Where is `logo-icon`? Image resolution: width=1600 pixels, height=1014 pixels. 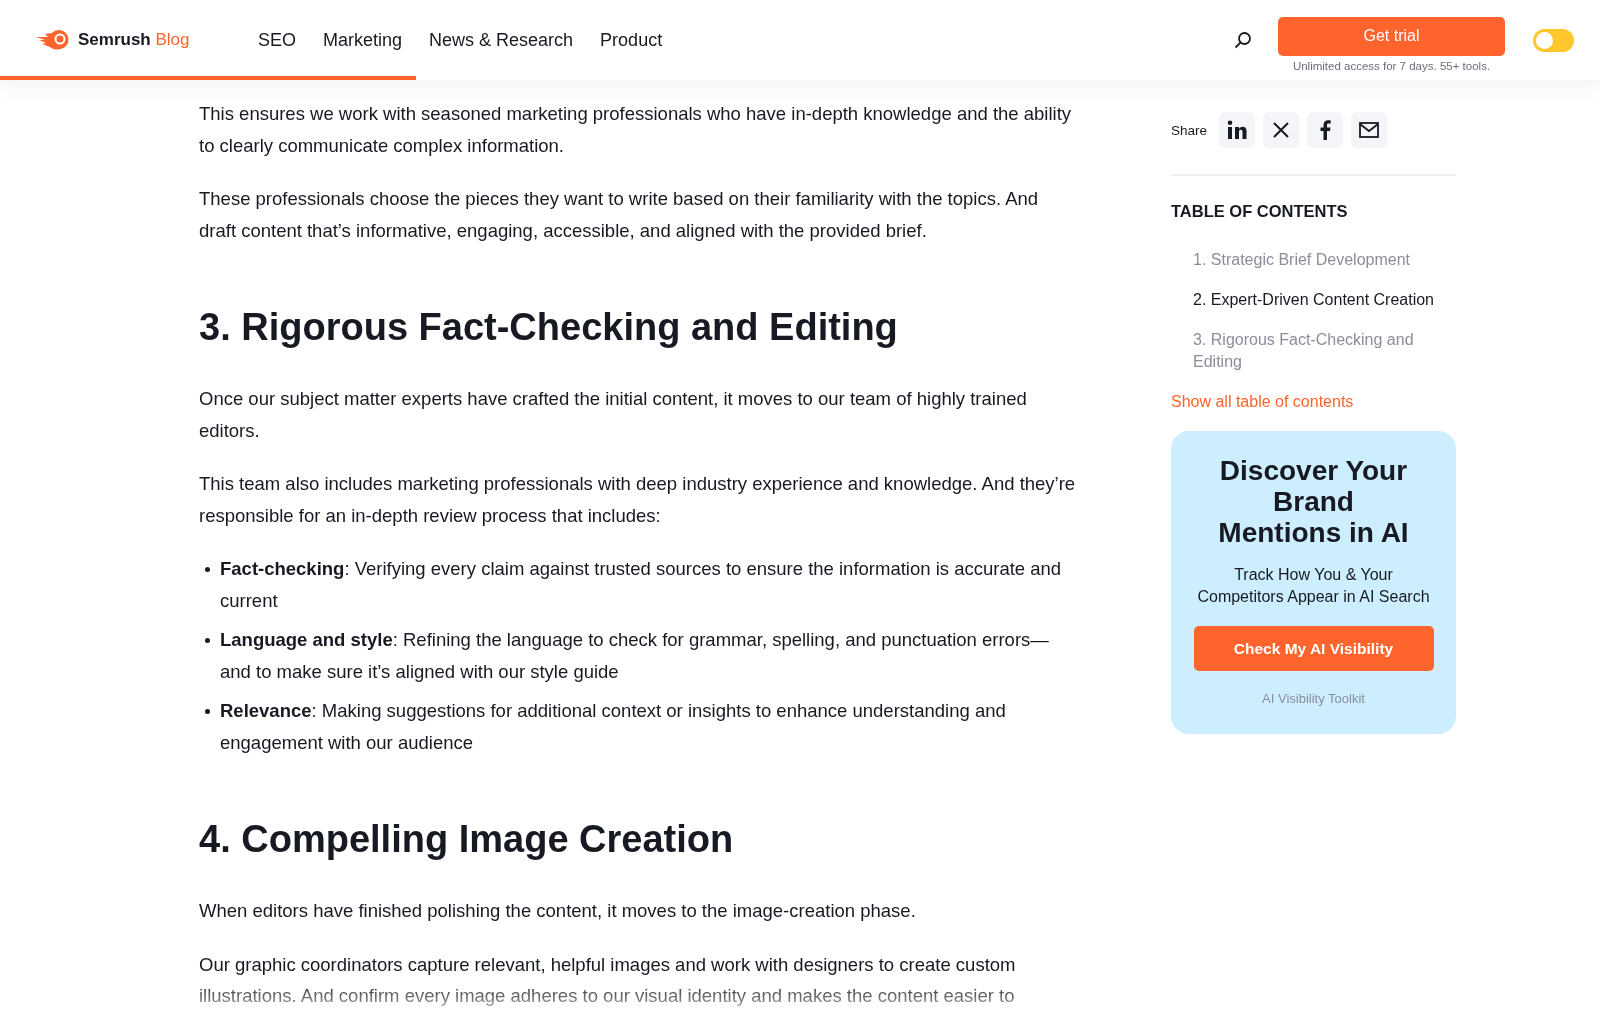 logo-icon is located at coordinates (53, 40).